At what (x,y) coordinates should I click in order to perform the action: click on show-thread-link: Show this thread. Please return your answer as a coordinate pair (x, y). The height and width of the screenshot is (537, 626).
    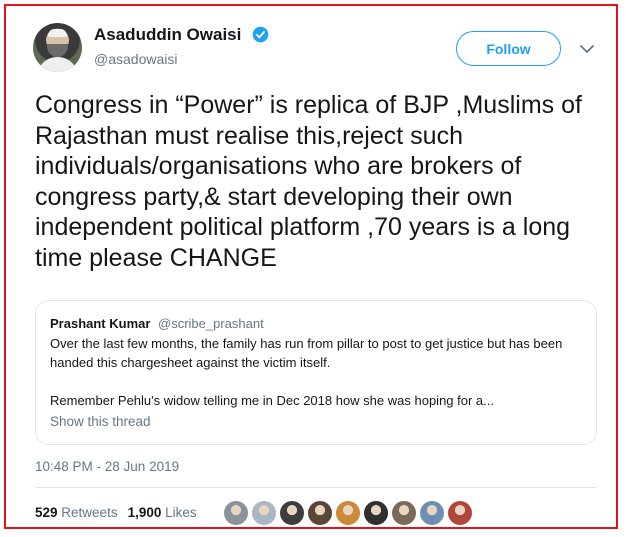
    Looking at the image, I should click on (100, 421).